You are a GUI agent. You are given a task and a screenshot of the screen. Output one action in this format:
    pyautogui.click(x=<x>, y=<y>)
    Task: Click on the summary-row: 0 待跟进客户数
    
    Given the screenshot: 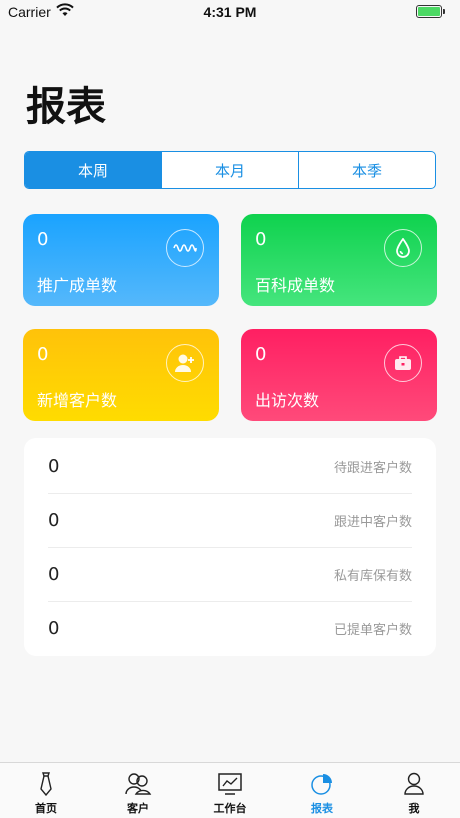 What is the action you would take?
    pyautogui.click(x=230, y=466)
    